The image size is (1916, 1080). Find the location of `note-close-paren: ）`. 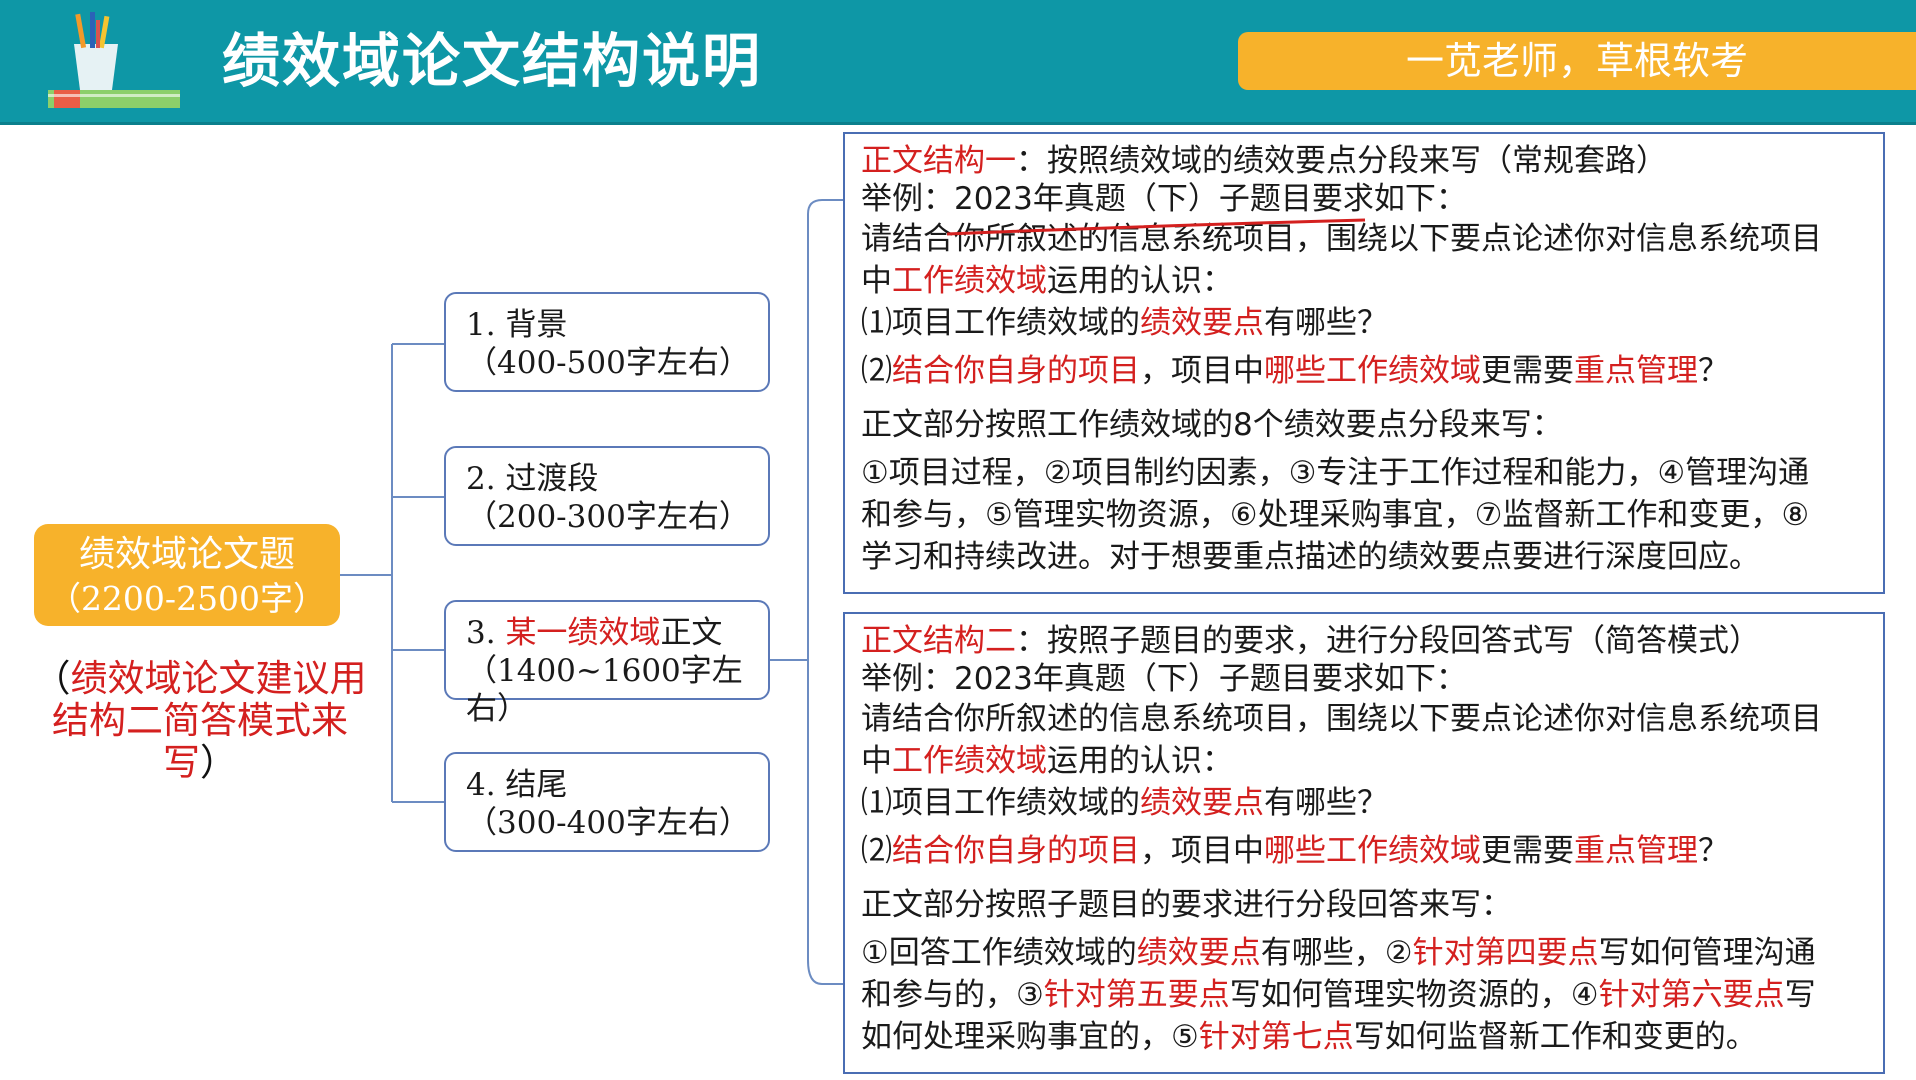

note-close-paren: ） is located at coordinates (218, 762).